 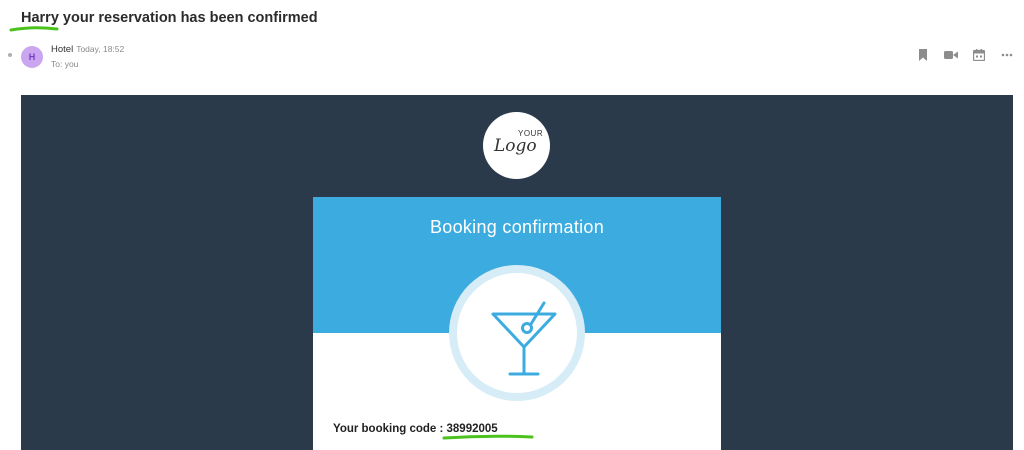 What do you see at coordinates (923, 55) in the screenshot?
I see `bookmark-icon` at bounding box center [923, 55].